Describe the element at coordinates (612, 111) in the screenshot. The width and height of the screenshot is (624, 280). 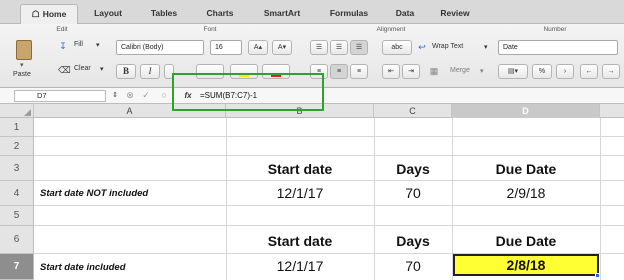
I see `column-header-e-partial` at that location.